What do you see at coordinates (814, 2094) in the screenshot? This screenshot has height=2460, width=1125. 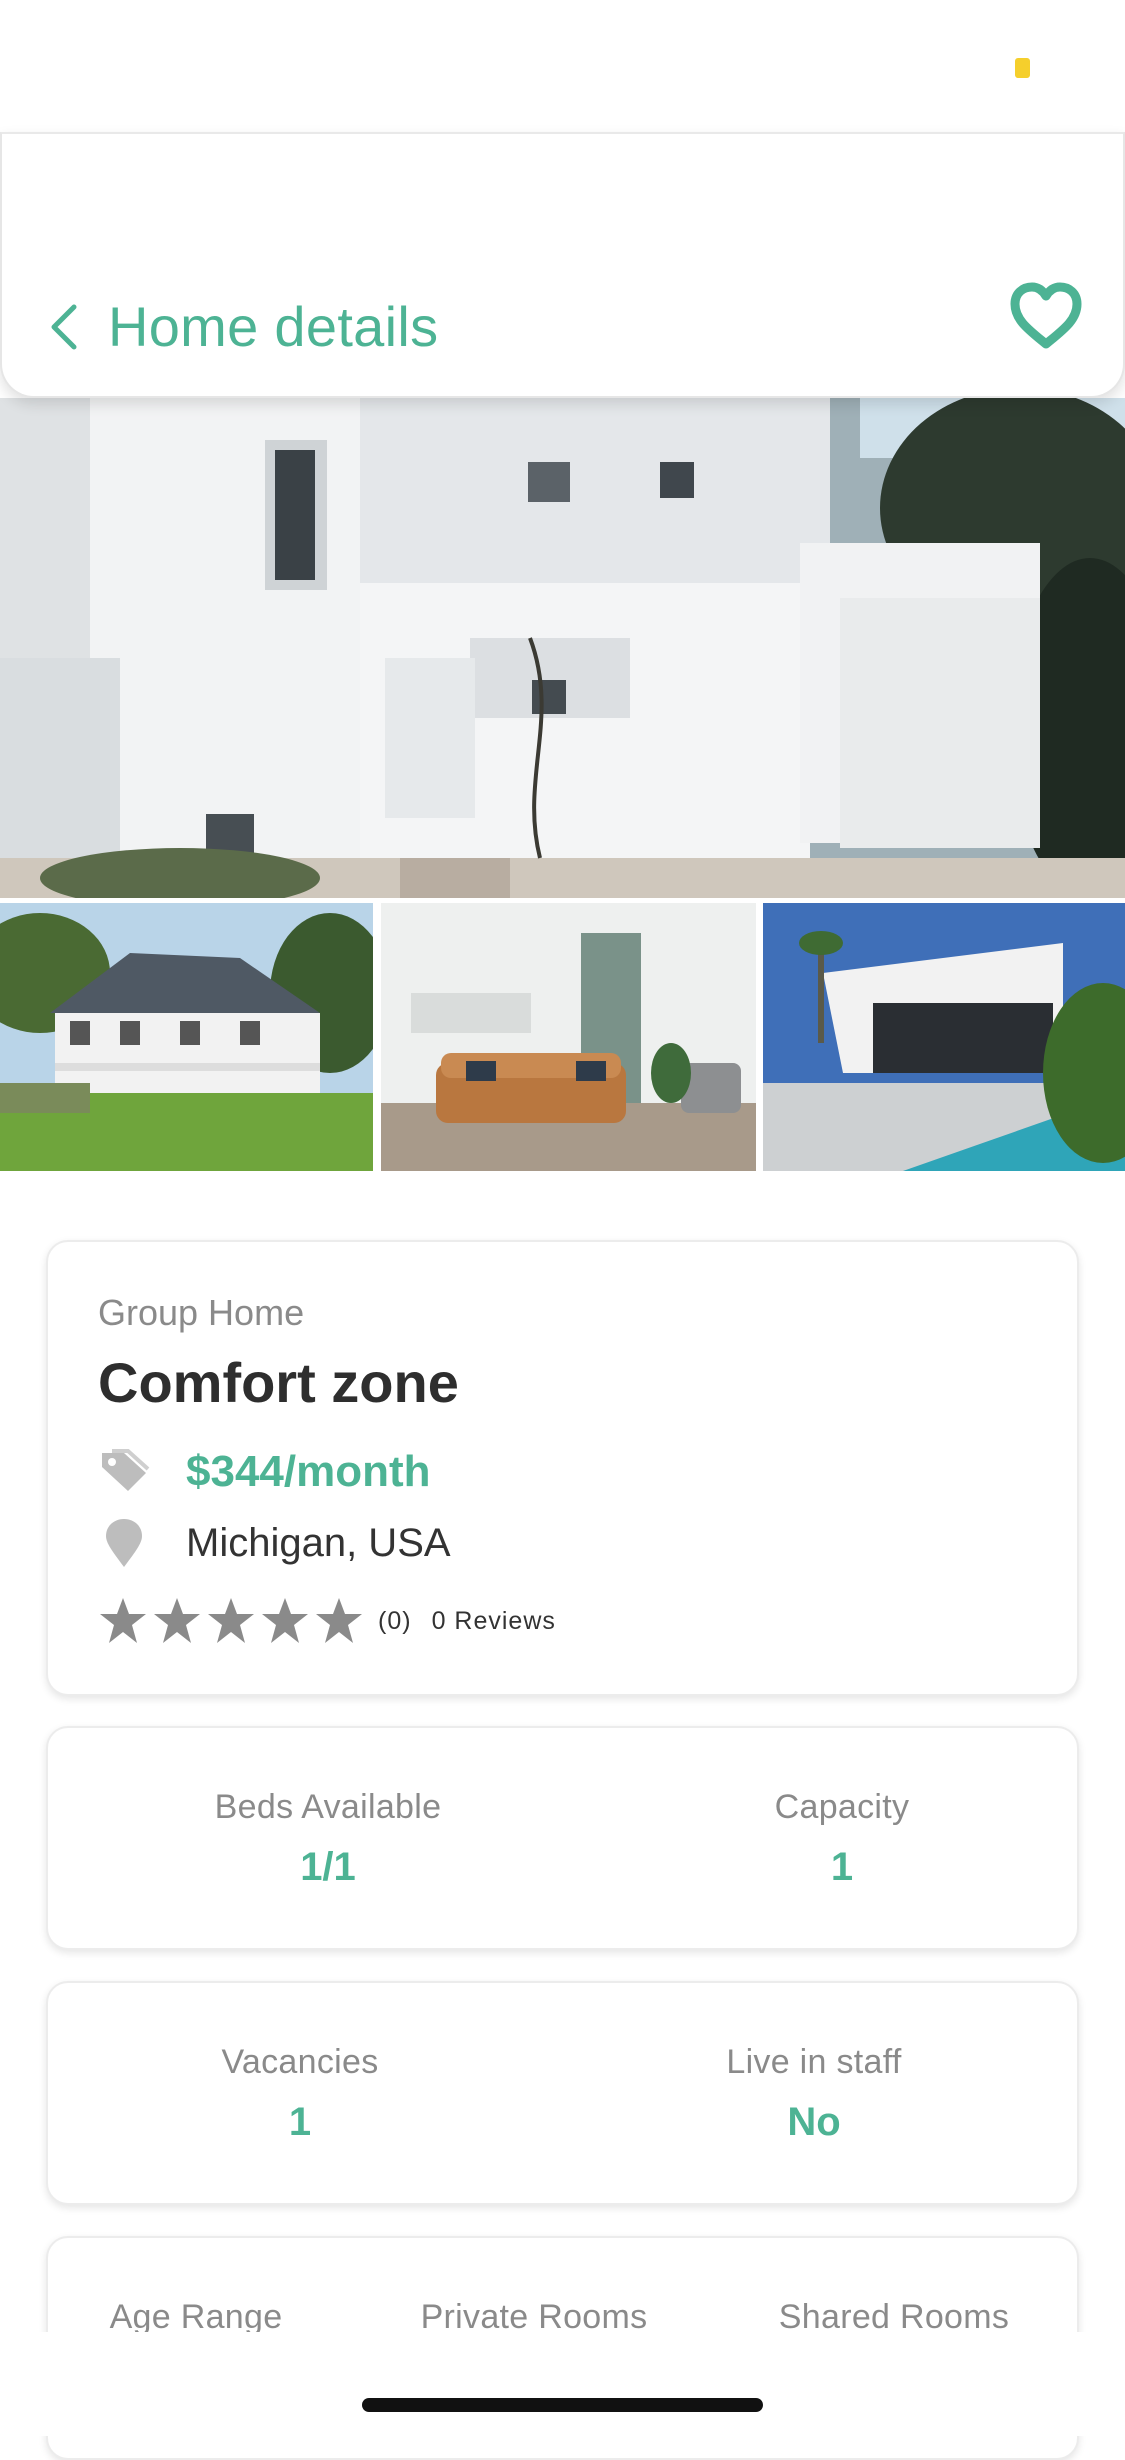 I see `live-in-staff-stat: Live in staff No` at bounding box center [814, 2094].